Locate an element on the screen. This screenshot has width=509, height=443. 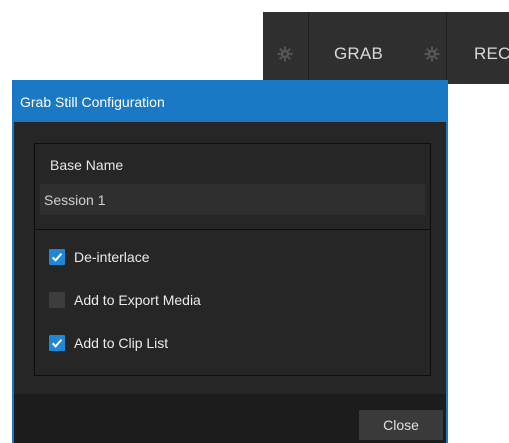
add-to-clip-list-checkbox: Add to Clip List is located at coordinates (108, 343).